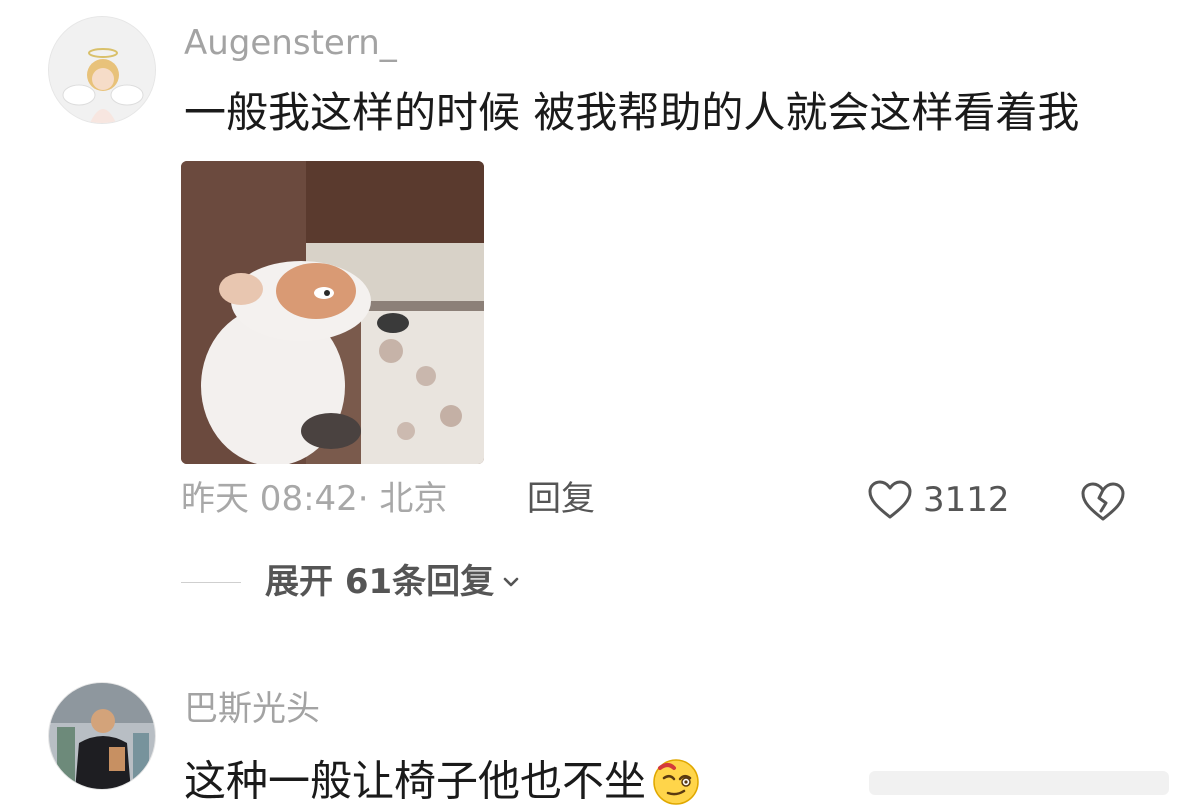 This screenshot has width=1179, height=812. I want to click on comment-meta-row: 昨天 08:42· 北京 回复 3112, so click(661, 502).